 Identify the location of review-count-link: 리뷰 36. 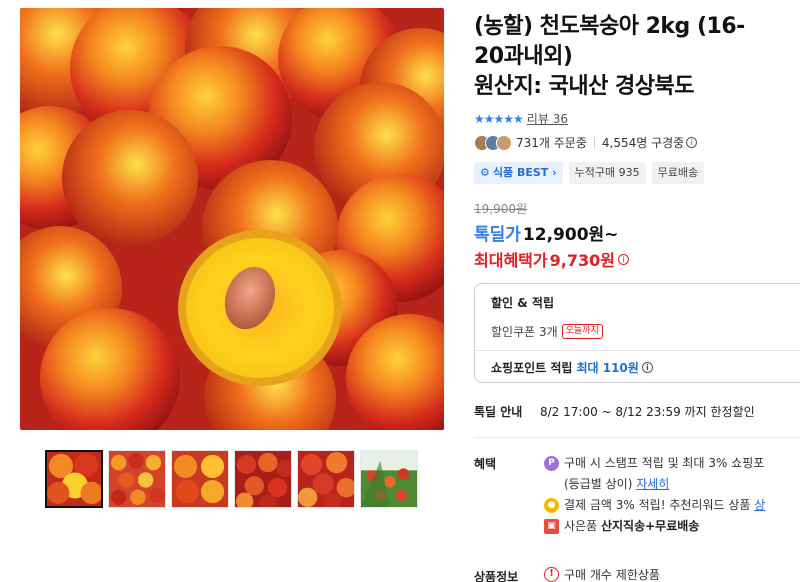
(547, 118).